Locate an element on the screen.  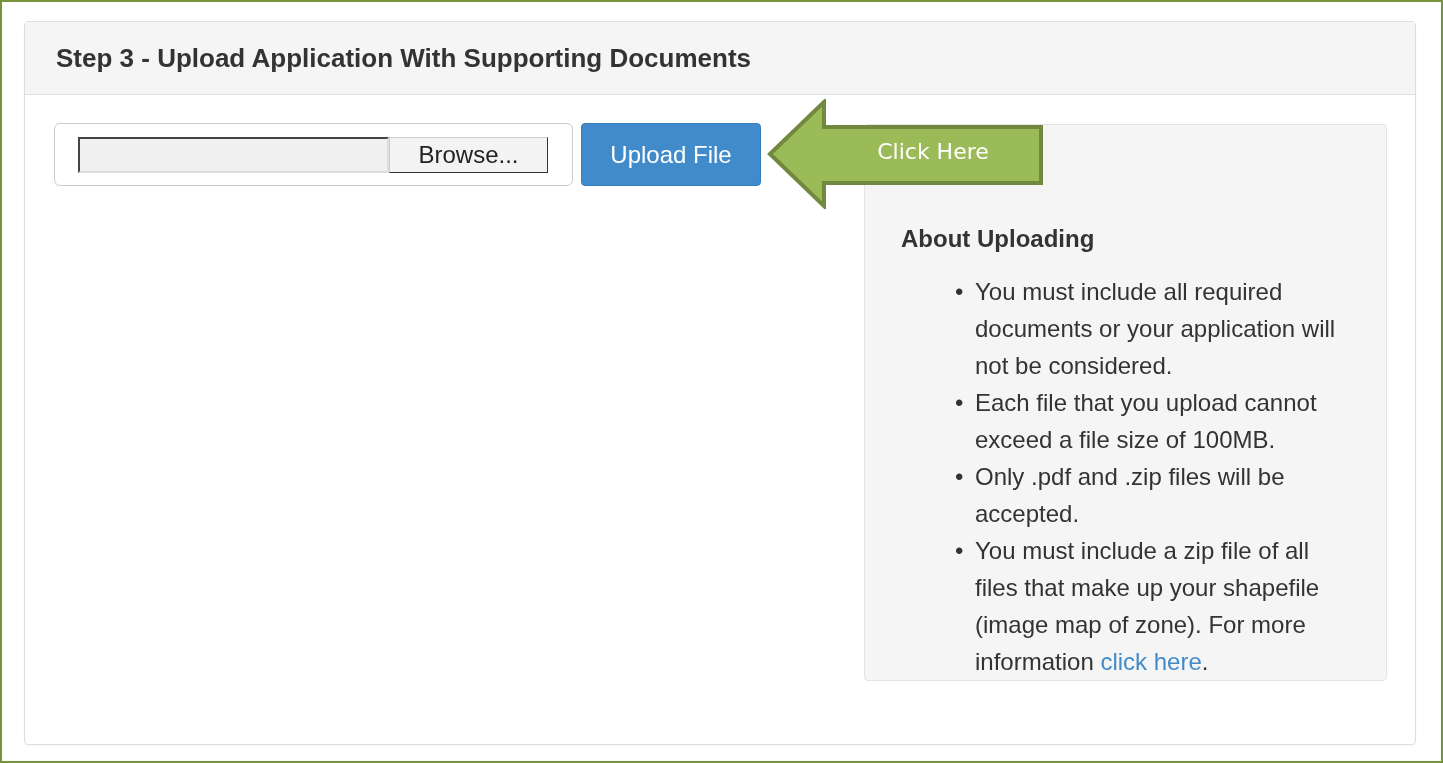
click-here-link: click here is located at coordinates (1151, 661).